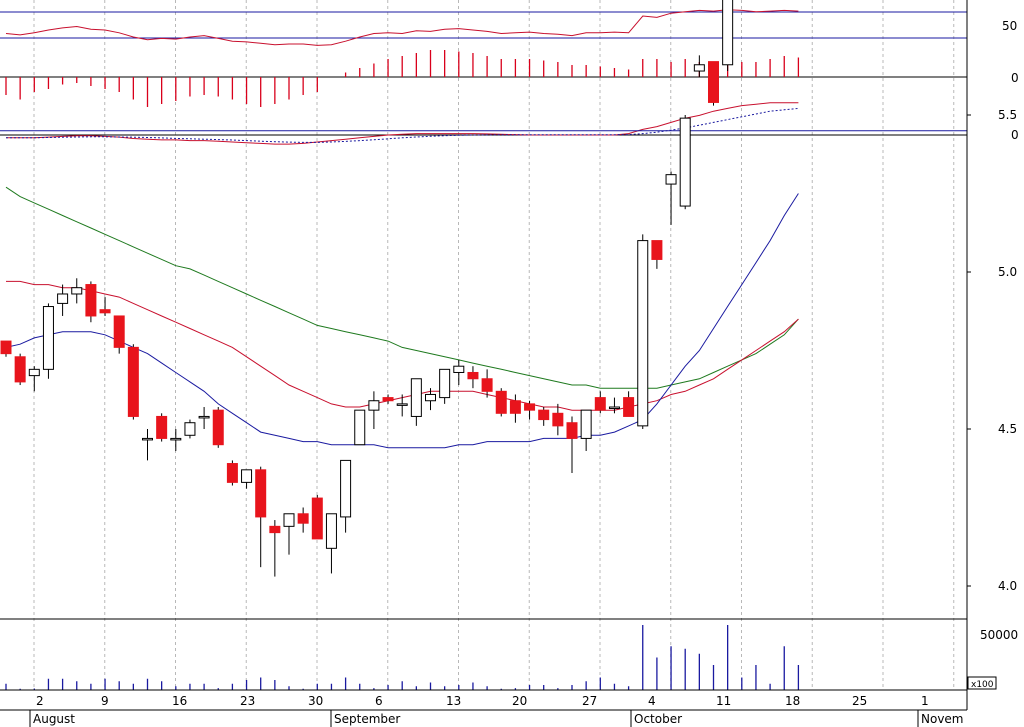 The width and height of the screenshot is (1024, 727). Describe the element at coordinates (40, 701) in the screenshot. I see `x-tick-label: 2` at that location.